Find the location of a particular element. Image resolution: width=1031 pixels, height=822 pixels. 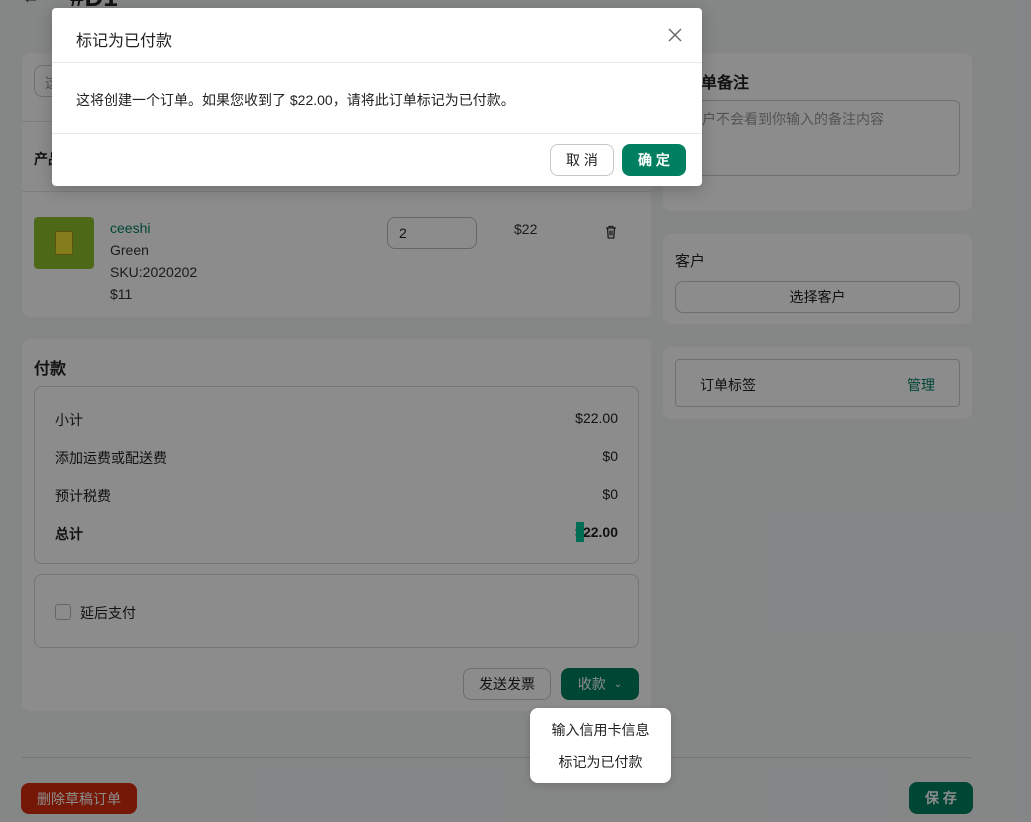

collect-payment-menu: 输入信用卡信息 标记为已付款 is located at coordinates (600, 745).